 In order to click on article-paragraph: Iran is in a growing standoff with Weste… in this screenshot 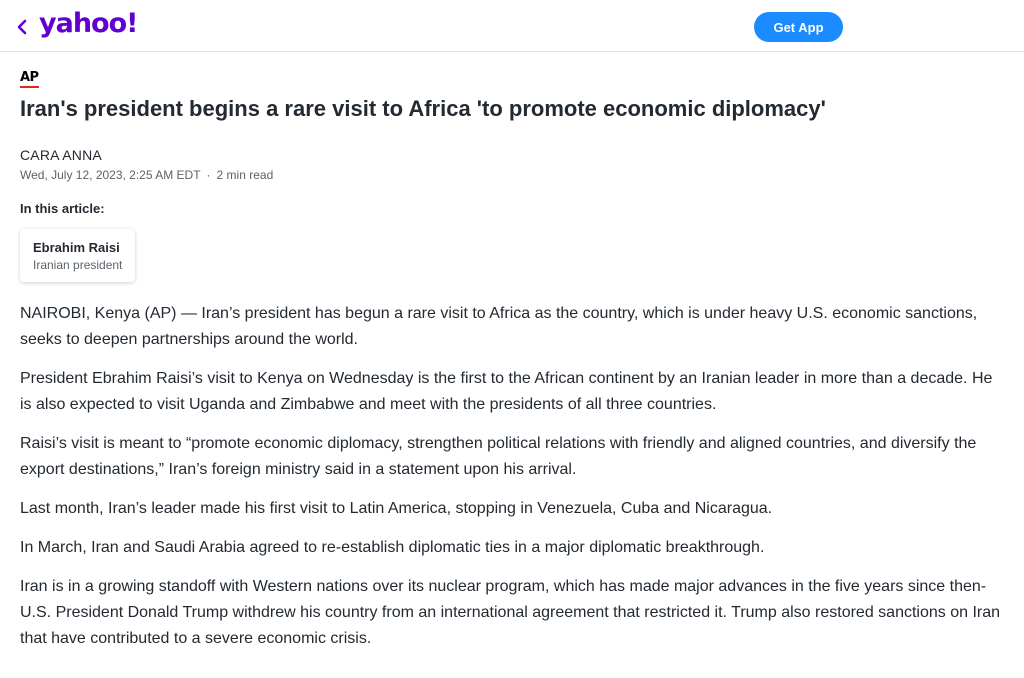, I will do `click(510, 612)`.